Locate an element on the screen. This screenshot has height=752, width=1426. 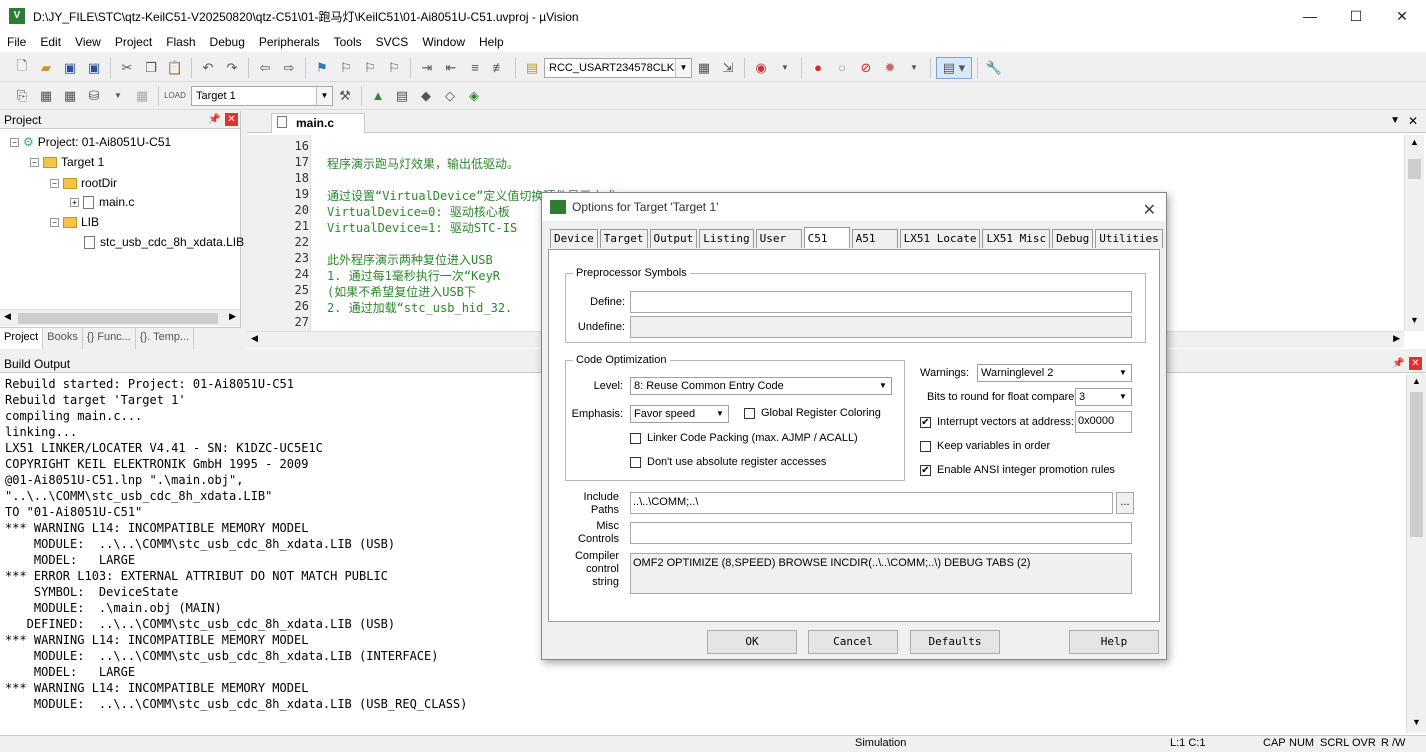
configure-icon: 🔧 is located at coordinates (994, 68).